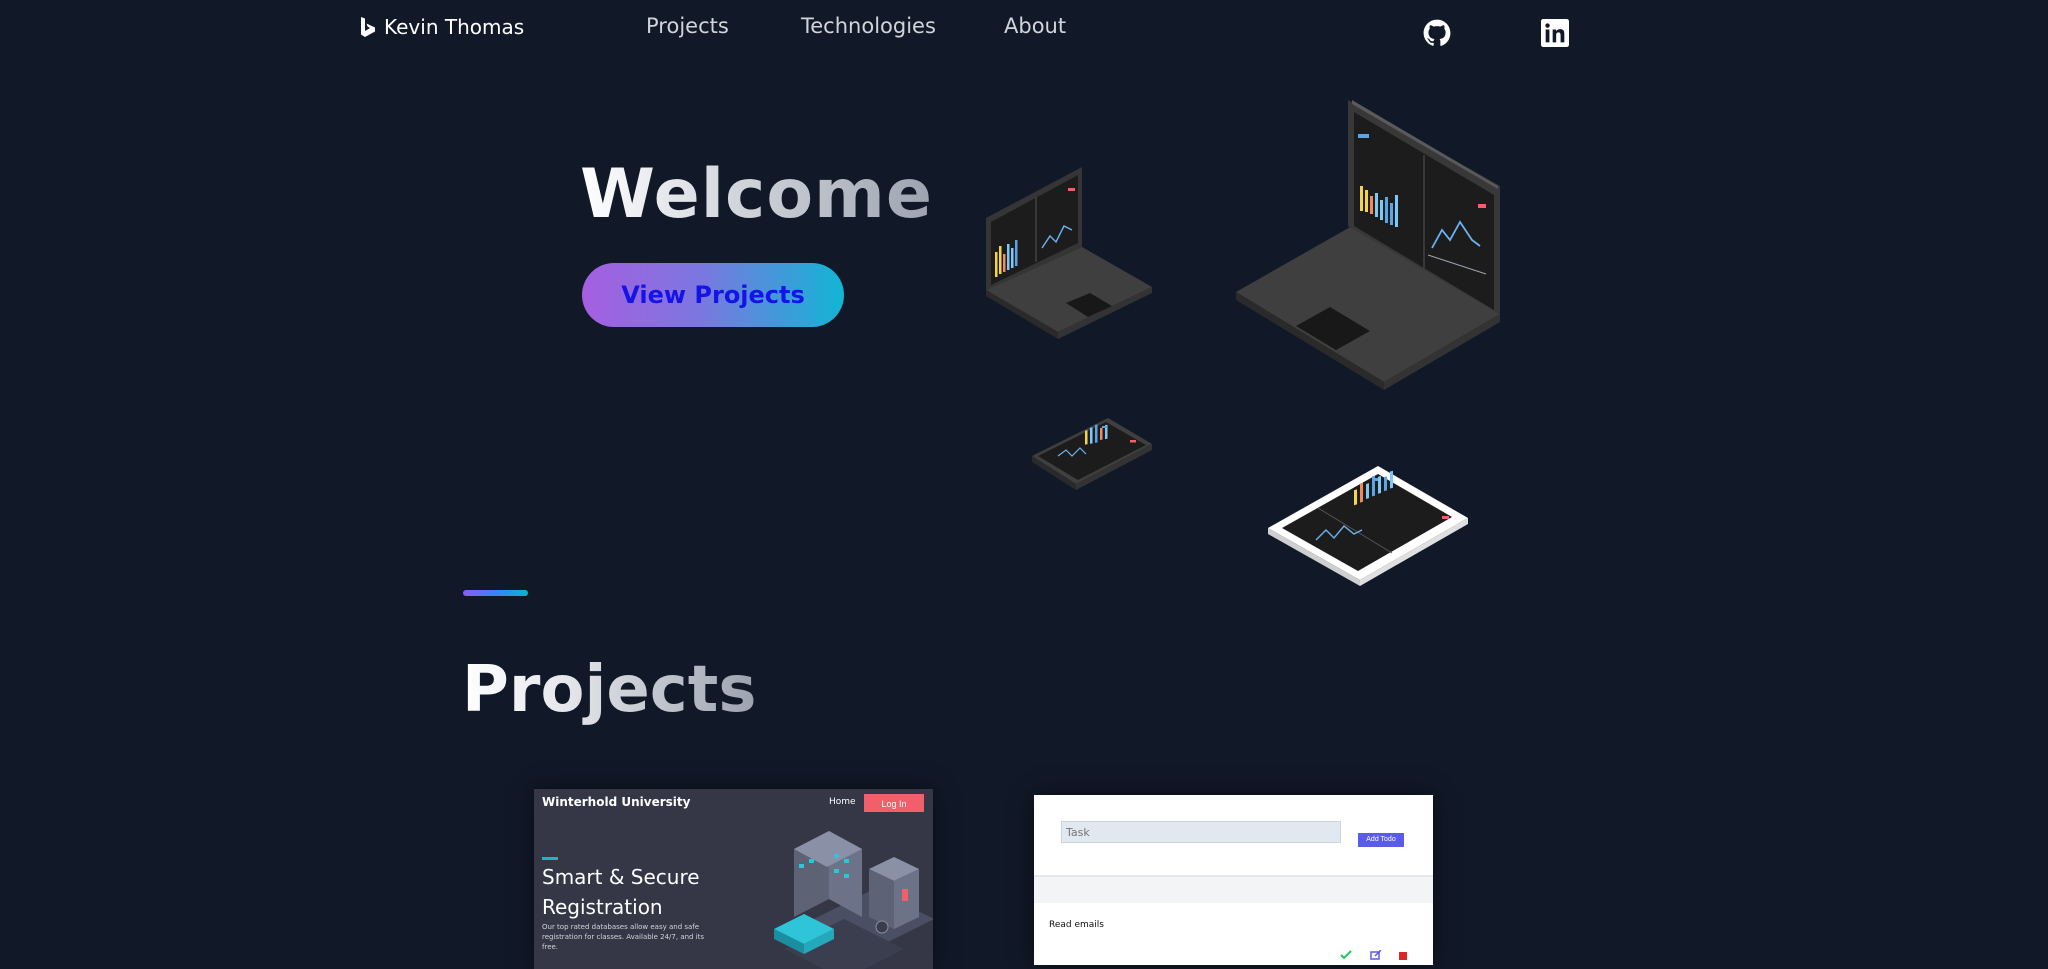 This screenshot has width=2048, height=969. What do you see at coordinates (756, 195) in the screenshot?
I see `hero-title: Welcome` at bounding box center [756, 195].